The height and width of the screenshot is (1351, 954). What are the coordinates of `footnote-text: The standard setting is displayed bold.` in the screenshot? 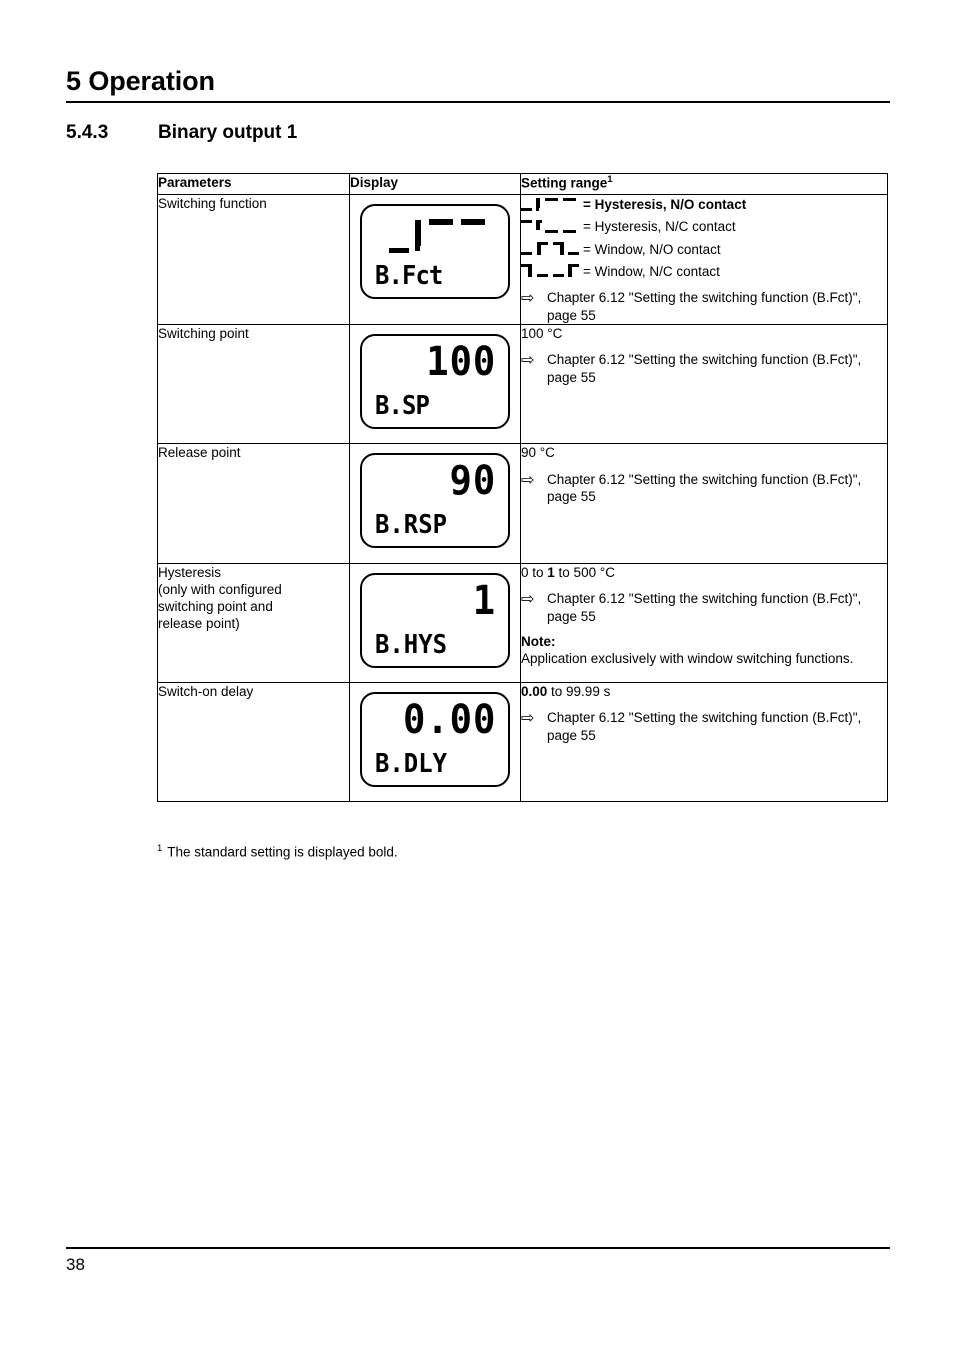 It's located at (282, 852).